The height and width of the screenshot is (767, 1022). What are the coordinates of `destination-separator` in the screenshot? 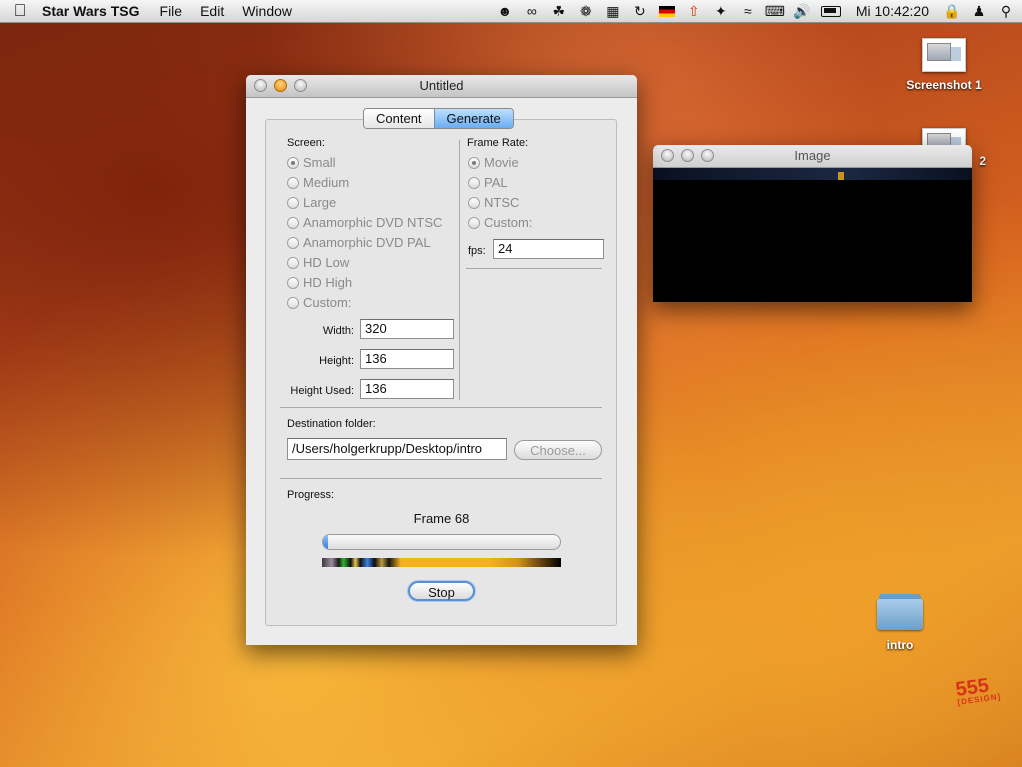 It's located at (441, 407).